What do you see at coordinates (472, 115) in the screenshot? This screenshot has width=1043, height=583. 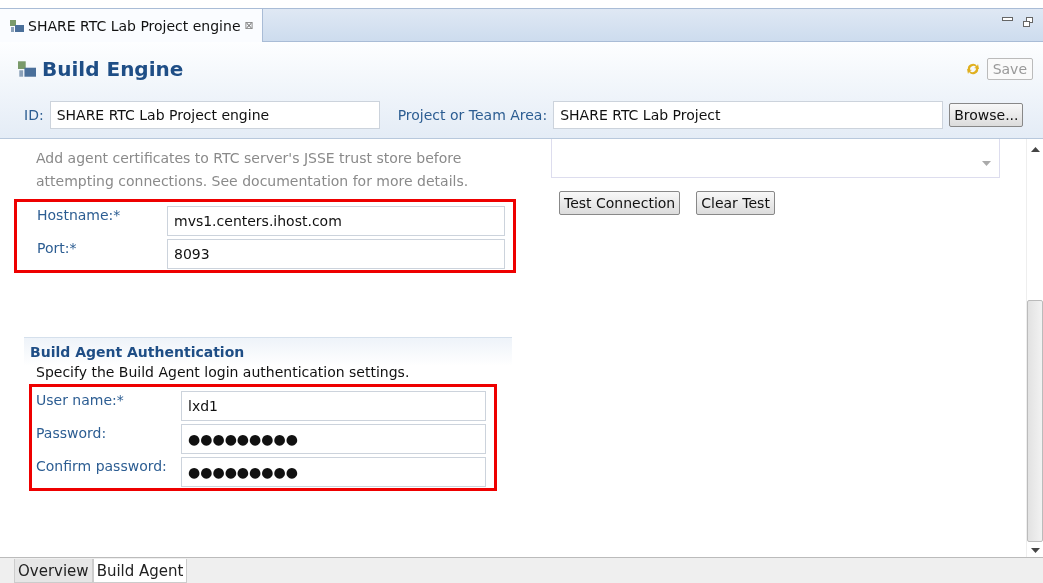 I see `field-label: Project or Team Area:` at bounding box center [472, 115].